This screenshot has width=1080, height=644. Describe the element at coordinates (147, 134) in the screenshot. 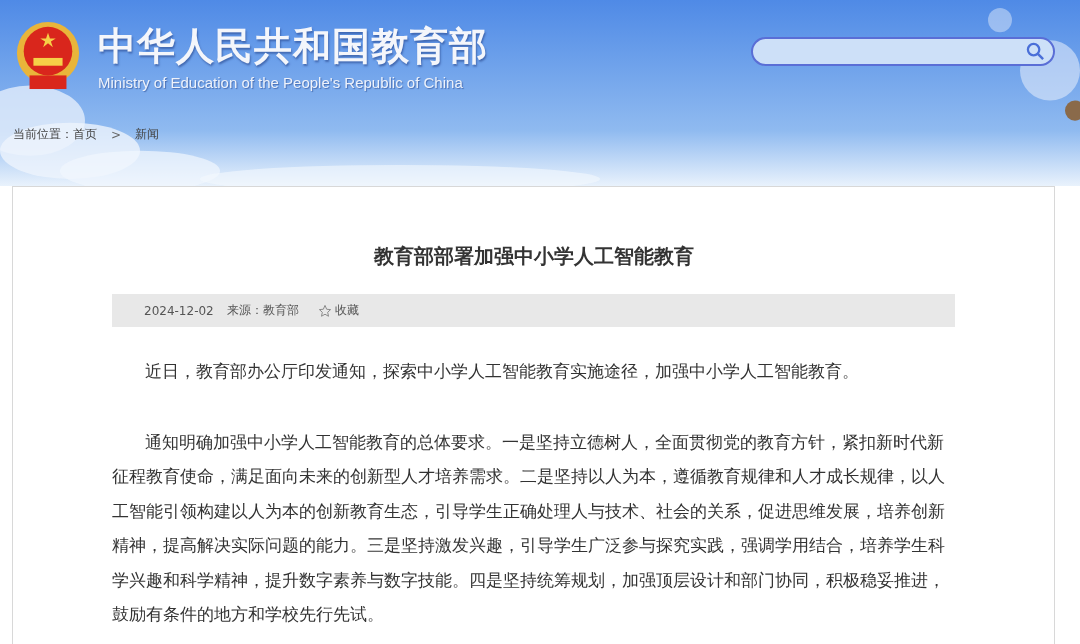

I see `breadcrumb-link: 新闻` at that location.